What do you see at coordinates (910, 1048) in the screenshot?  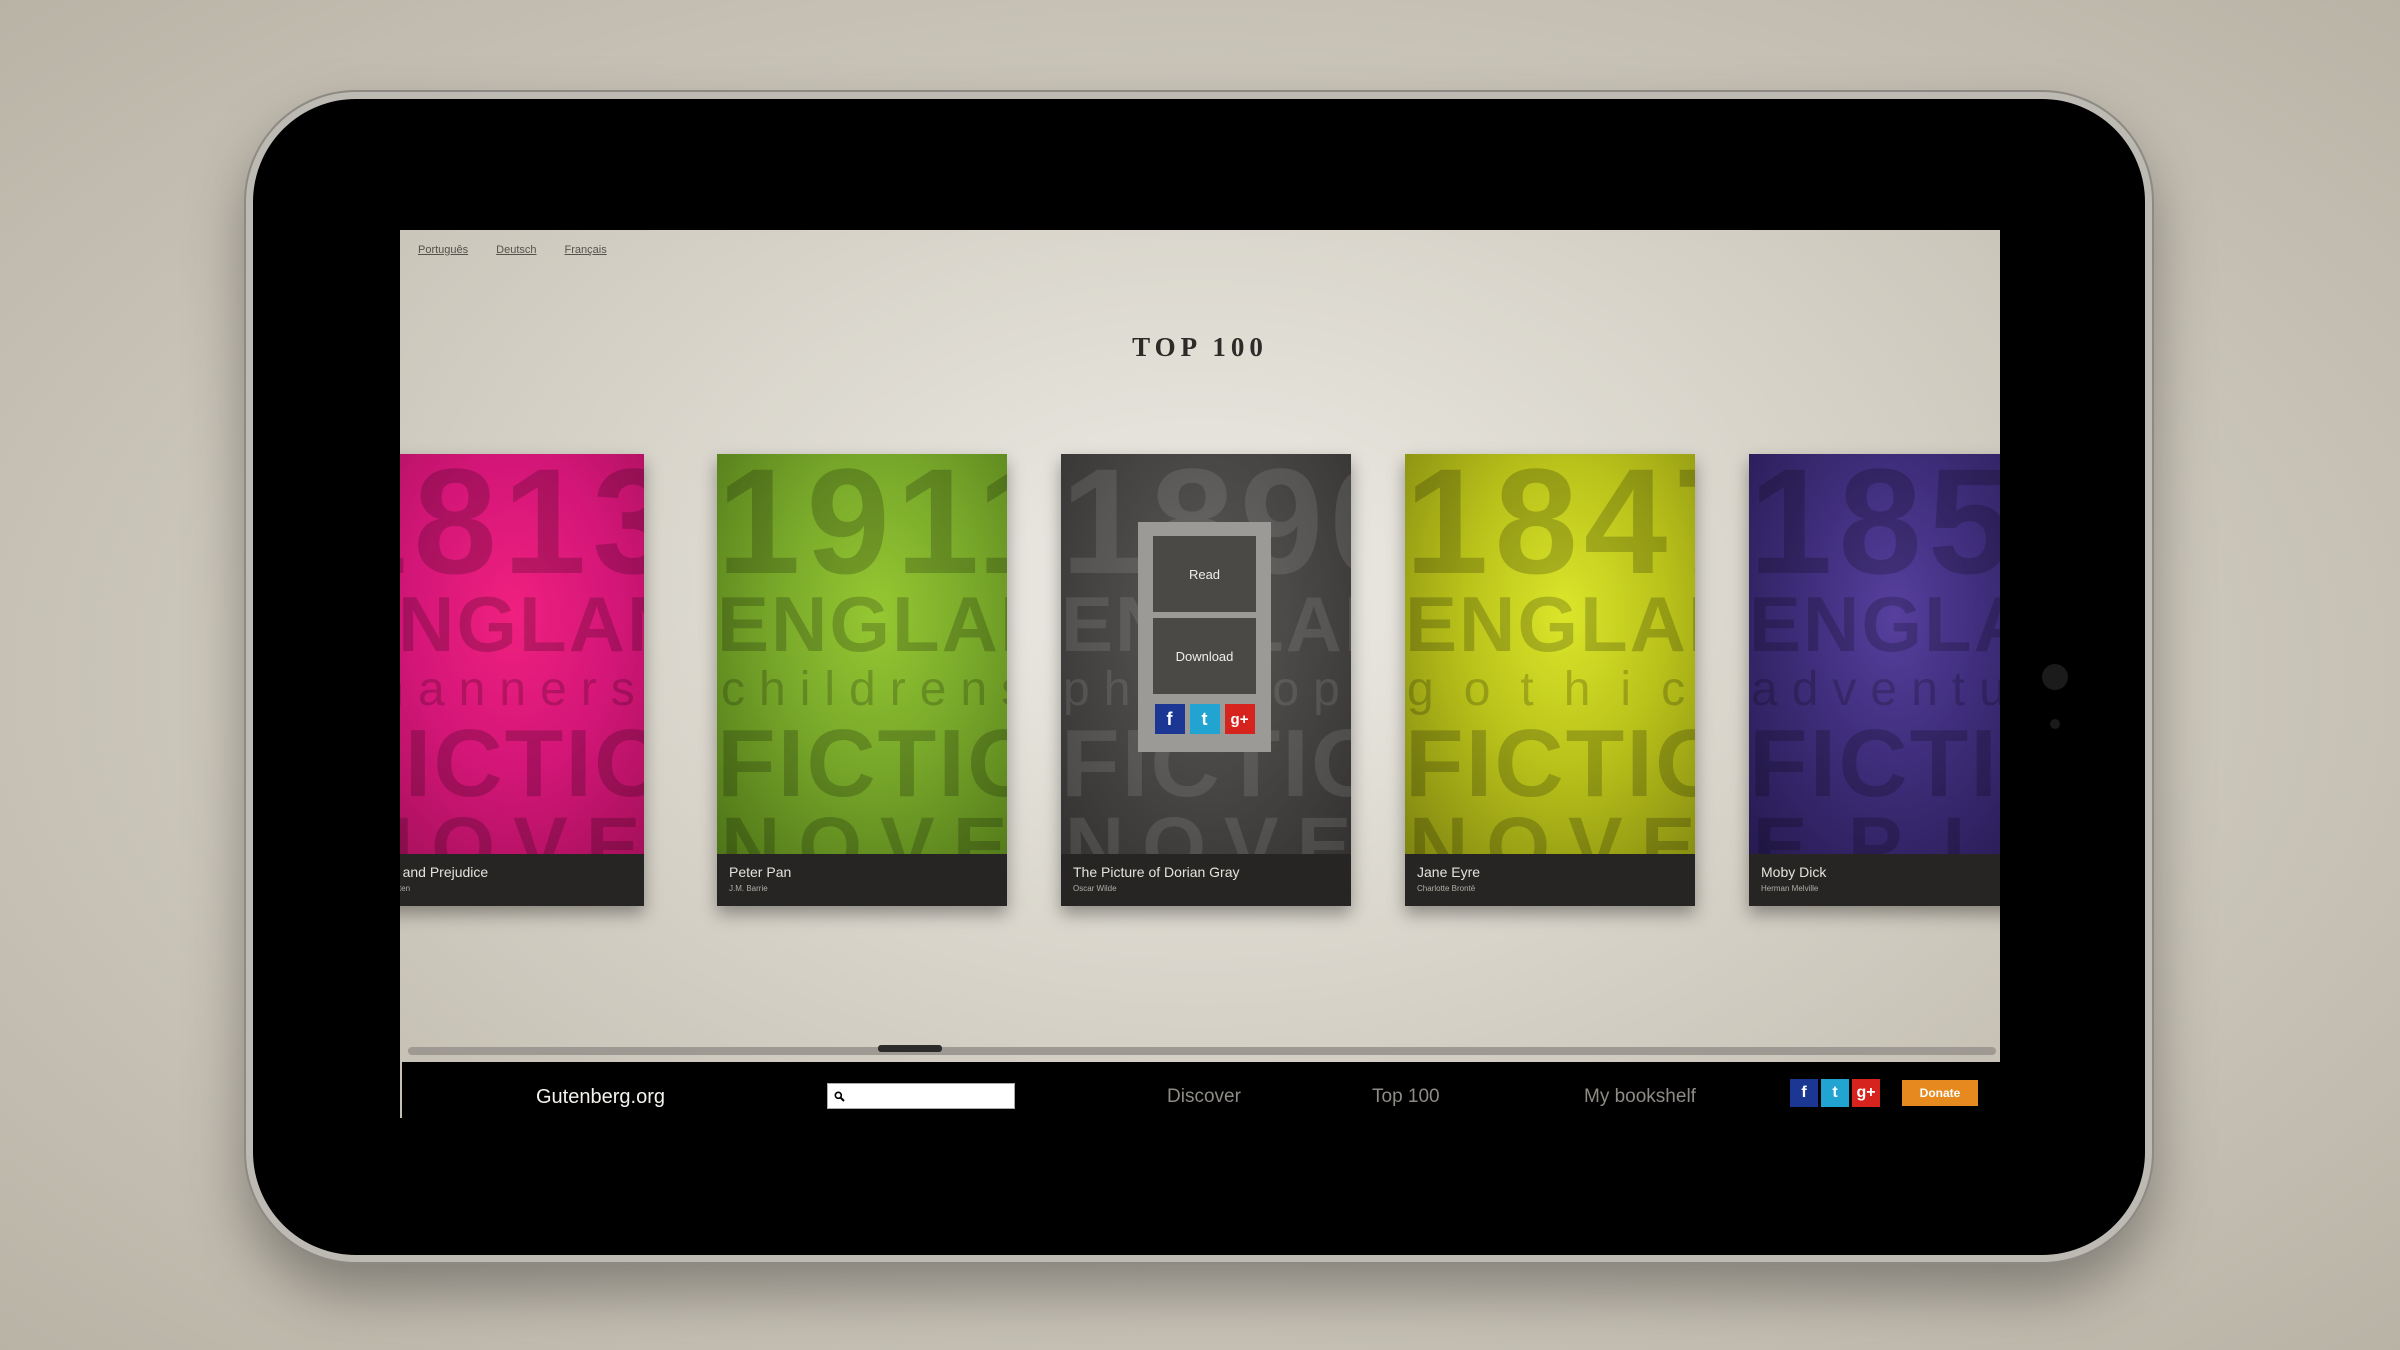 I see `carousel-scroll-thumb` at bounding box center [910, 1048].